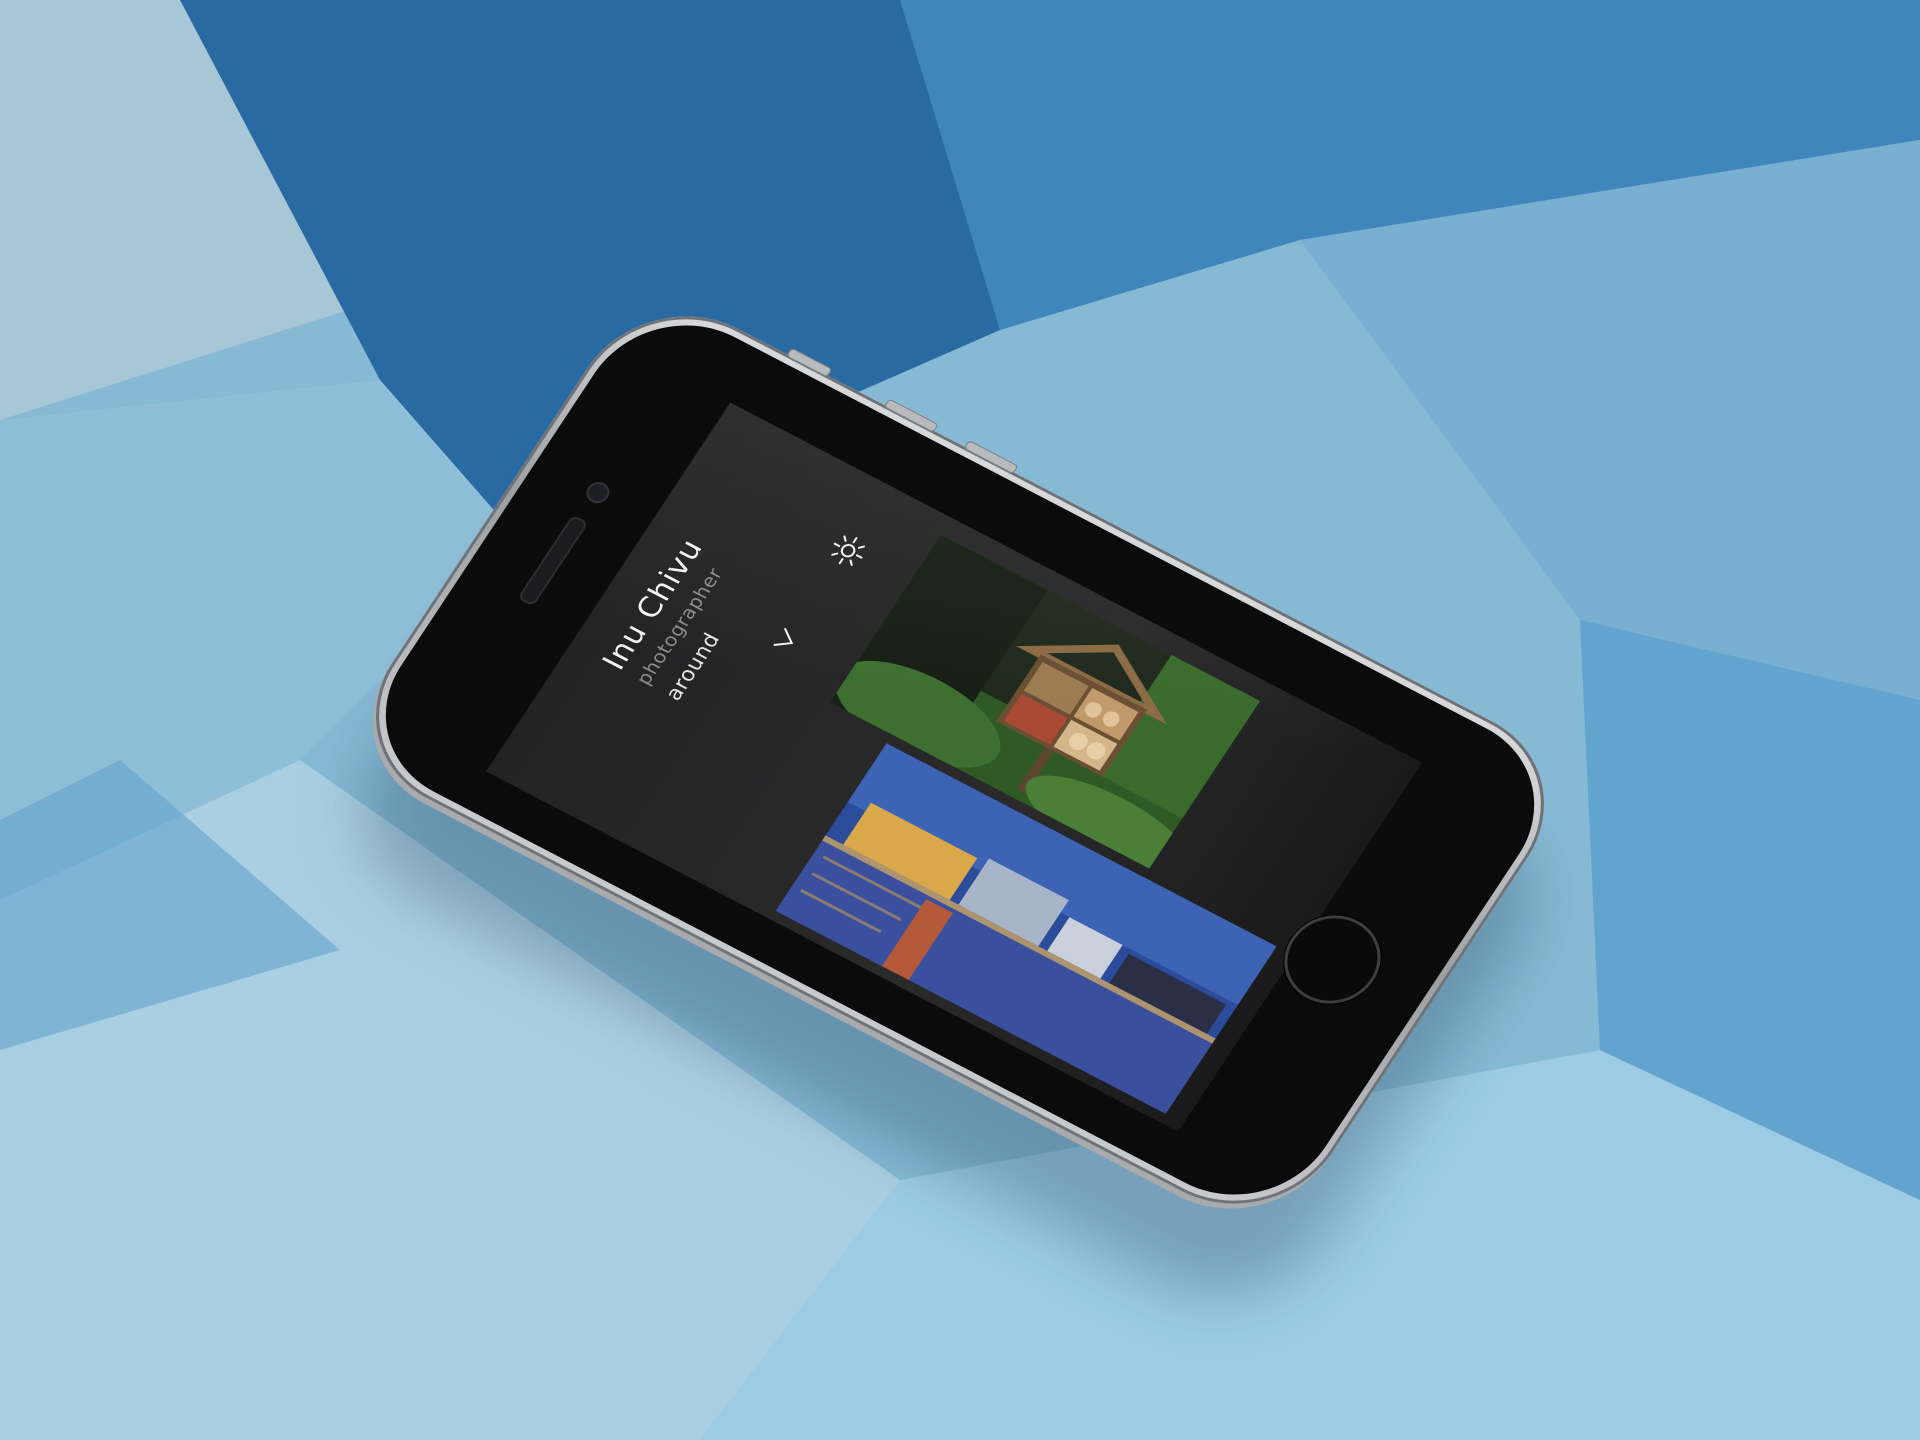 The image size is (1920, 1440). I want to click on sun-icon, so click(848, 550).